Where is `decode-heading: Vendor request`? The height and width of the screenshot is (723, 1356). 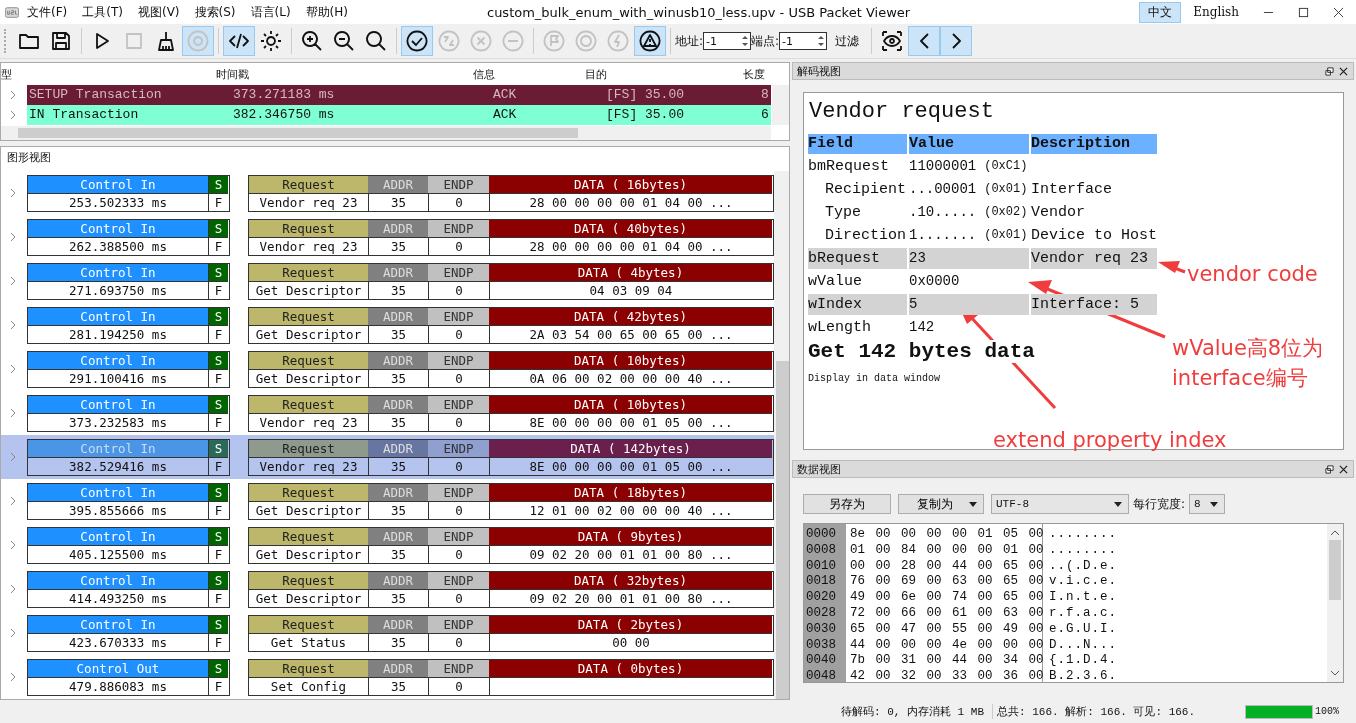 decode-heading: Vendor request is located at coordinates (902, 111).